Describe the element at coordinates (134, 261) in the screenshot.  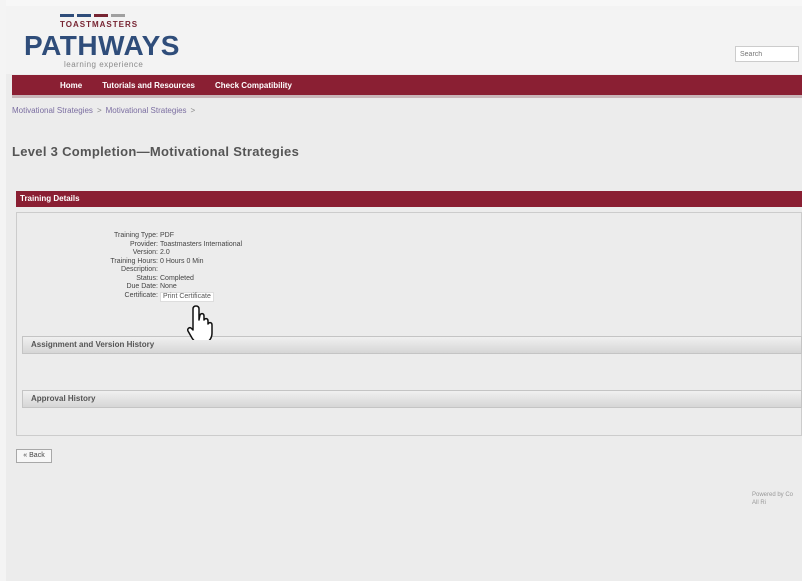
I see `detail-label: Training Hours:` at that location.